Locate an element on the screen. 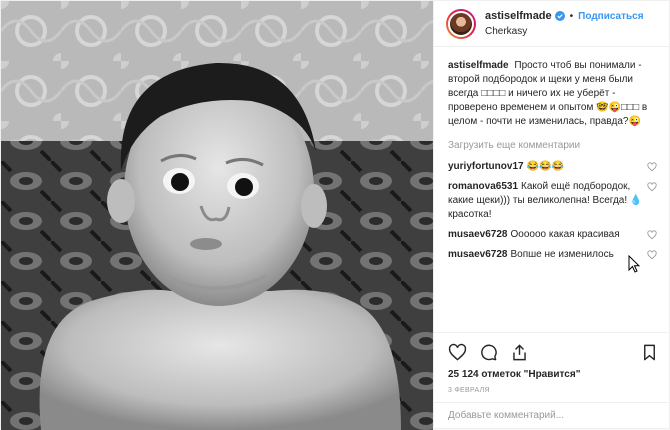 The height and width of the screenshot is (430, 670). comment-item: yuriyfortunov17 😂😂😂 is located at coordinates (552, 167).